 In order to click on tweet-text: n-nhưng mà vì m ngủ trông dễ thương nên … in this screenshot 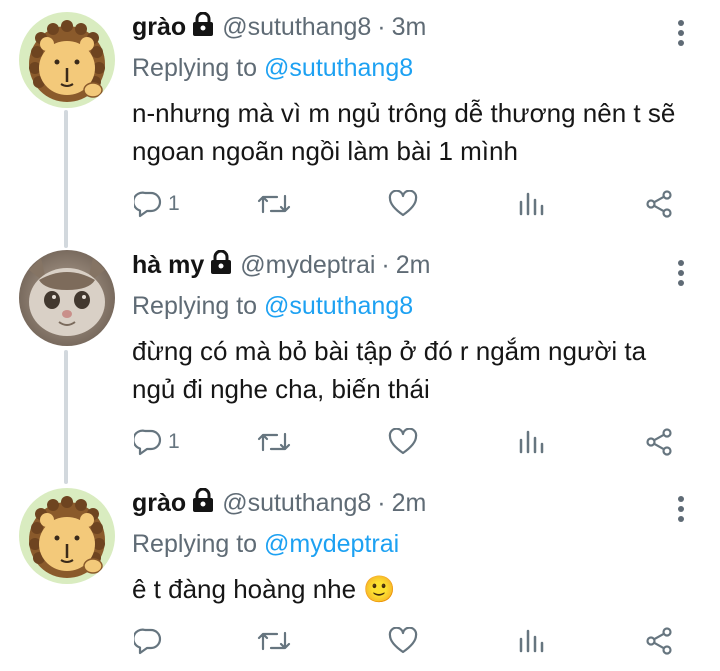, I will do `click(404, 132)`.